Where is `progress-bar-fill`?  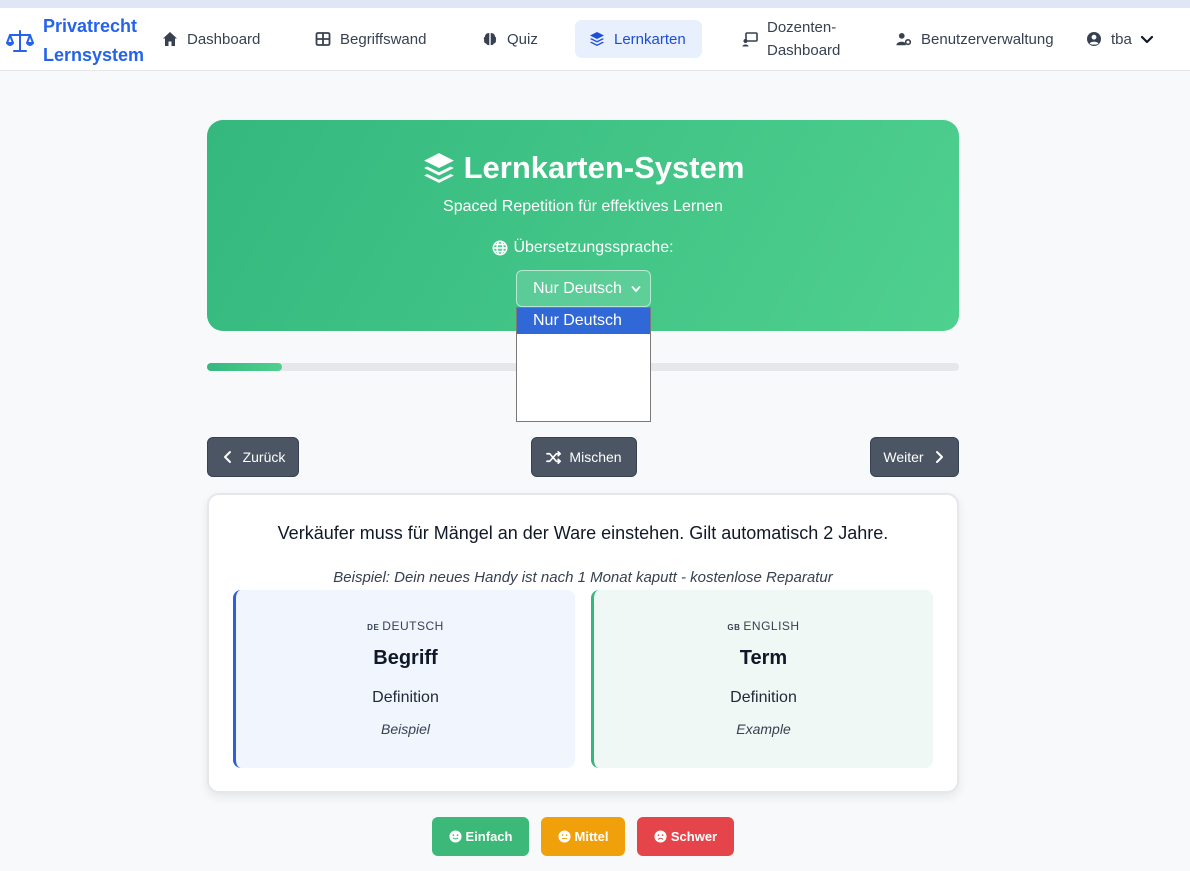
progress-bar-fill is located at coordinates (245, 367).